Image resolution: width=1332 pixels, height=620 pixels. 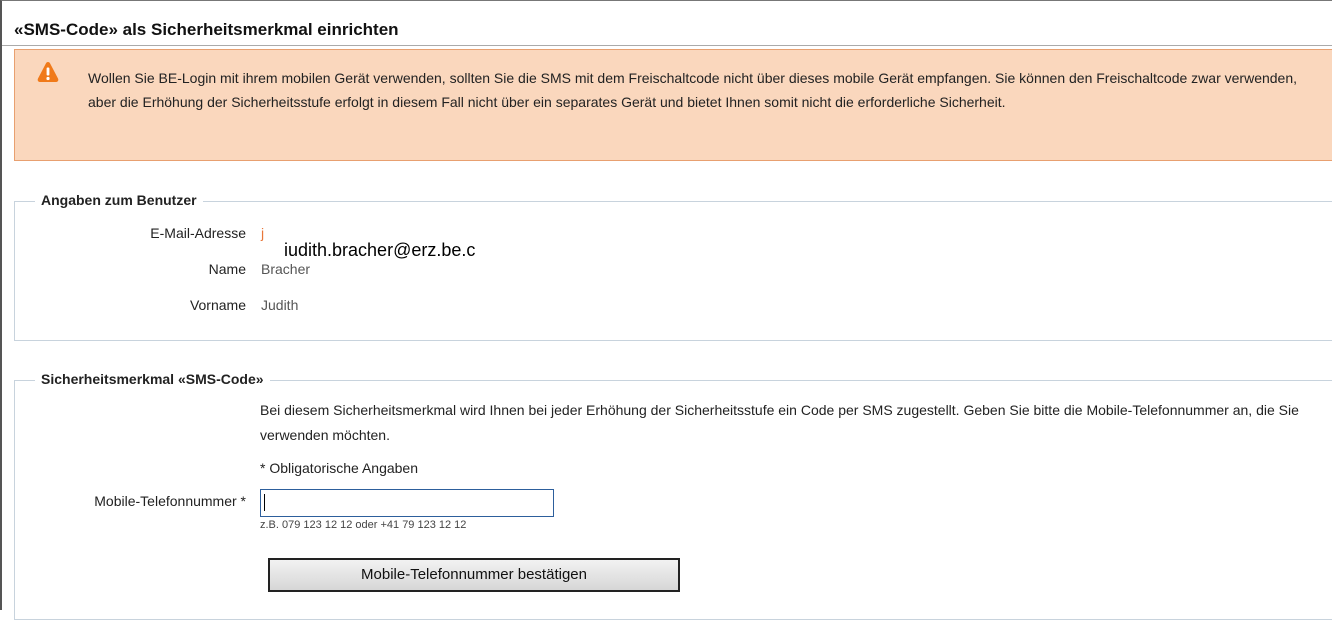 I want to click on name-label: Name, so click(x=227, y=269).